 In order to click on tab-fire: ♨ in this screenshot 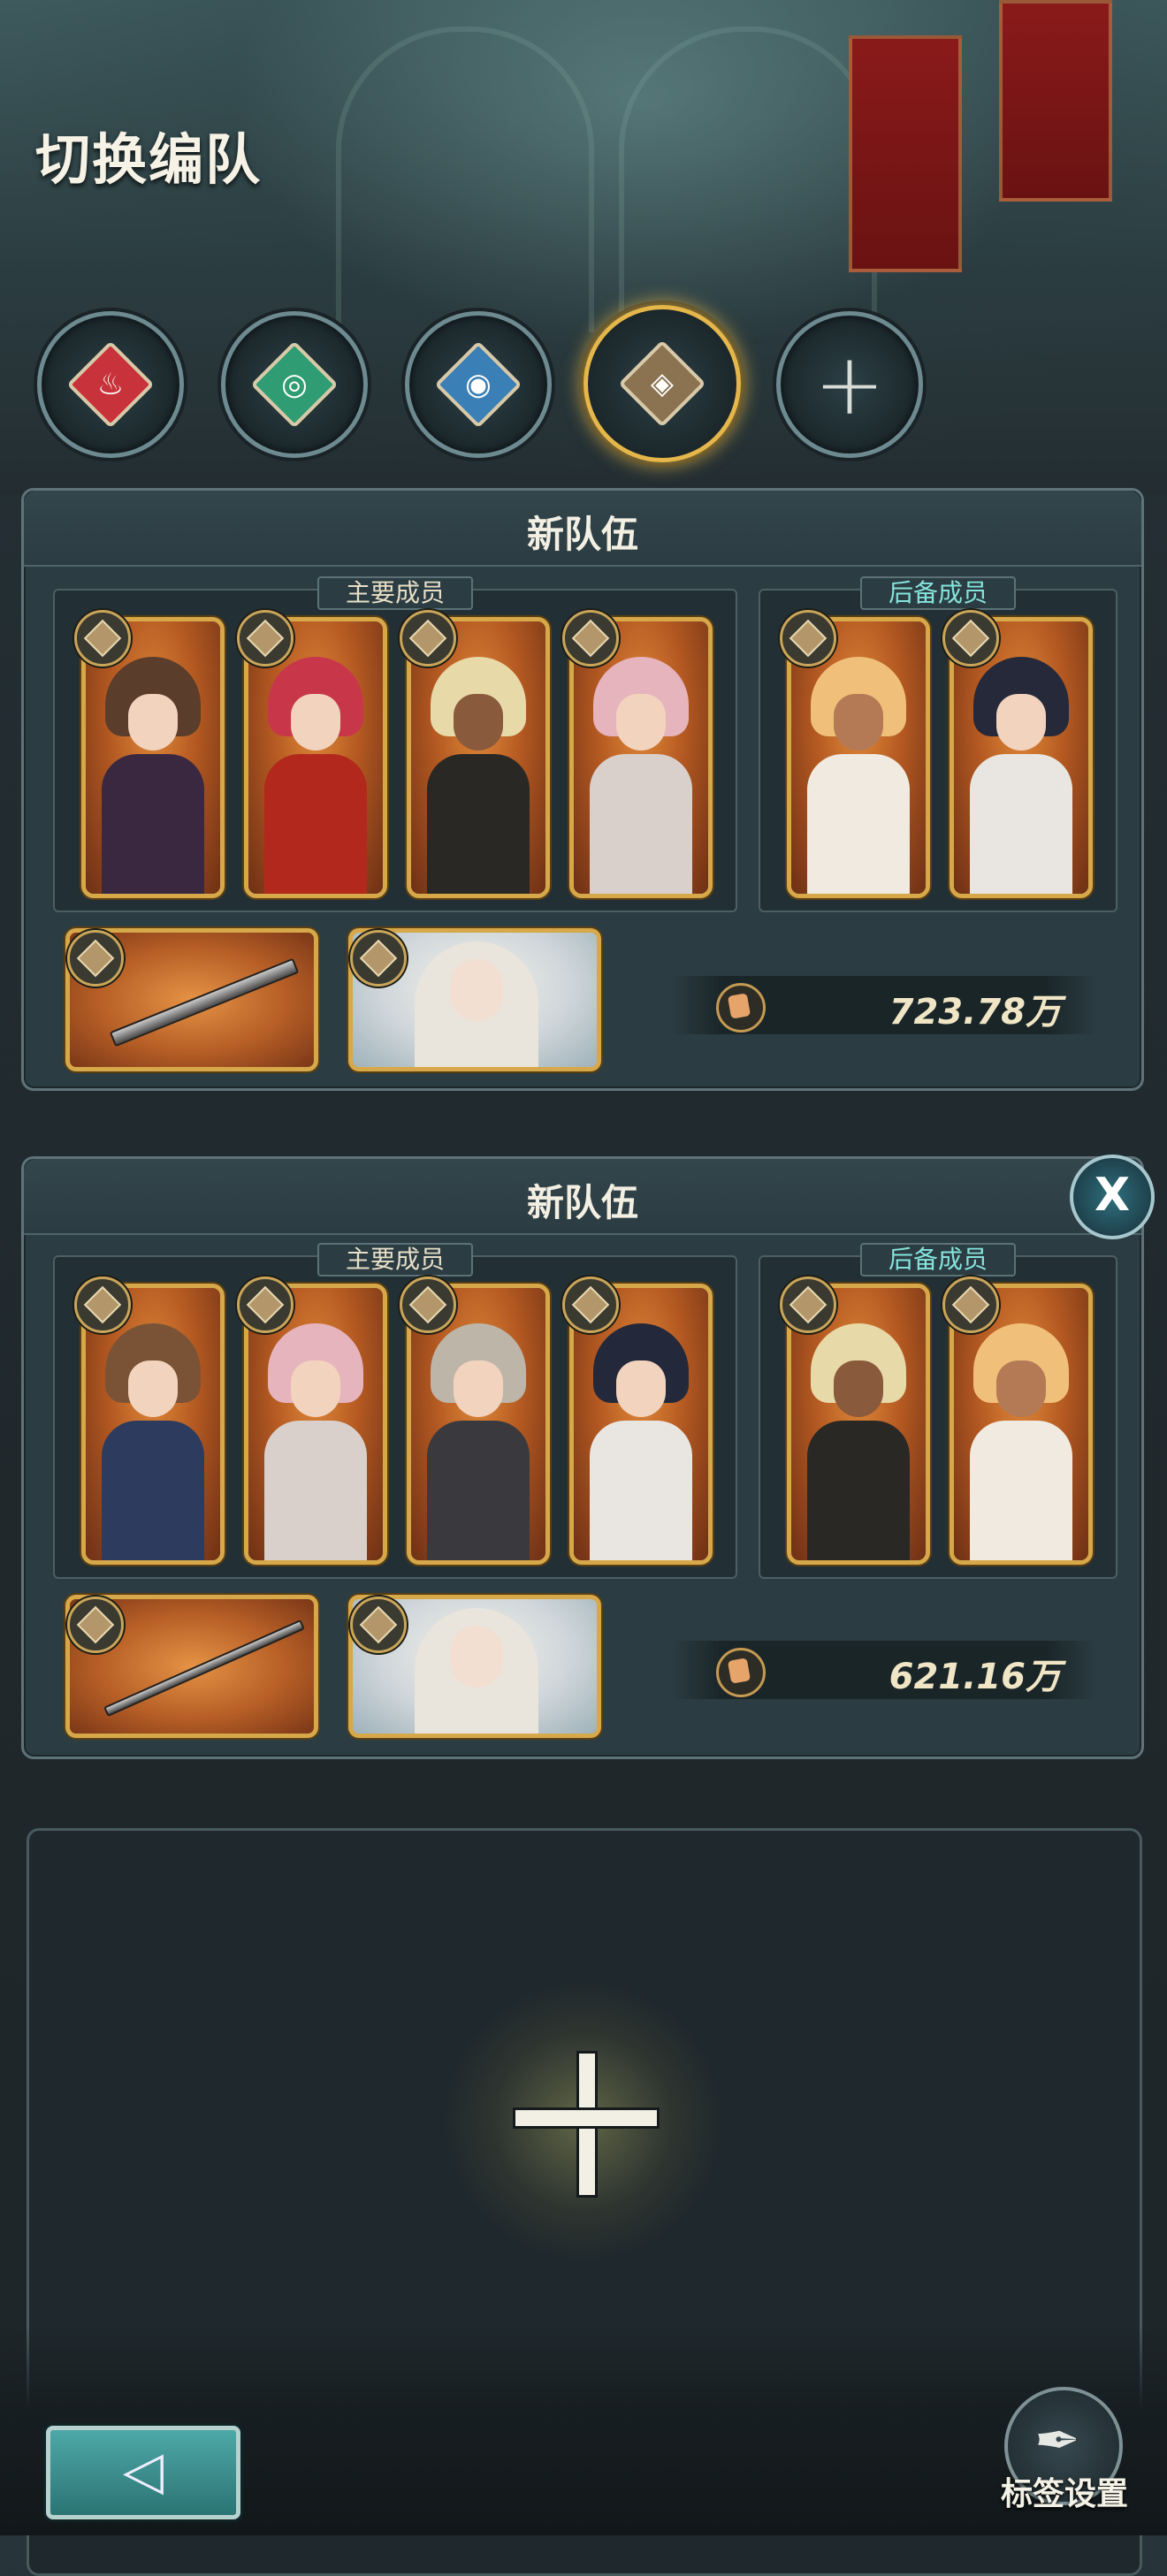, I will do `click(110, 384)`.